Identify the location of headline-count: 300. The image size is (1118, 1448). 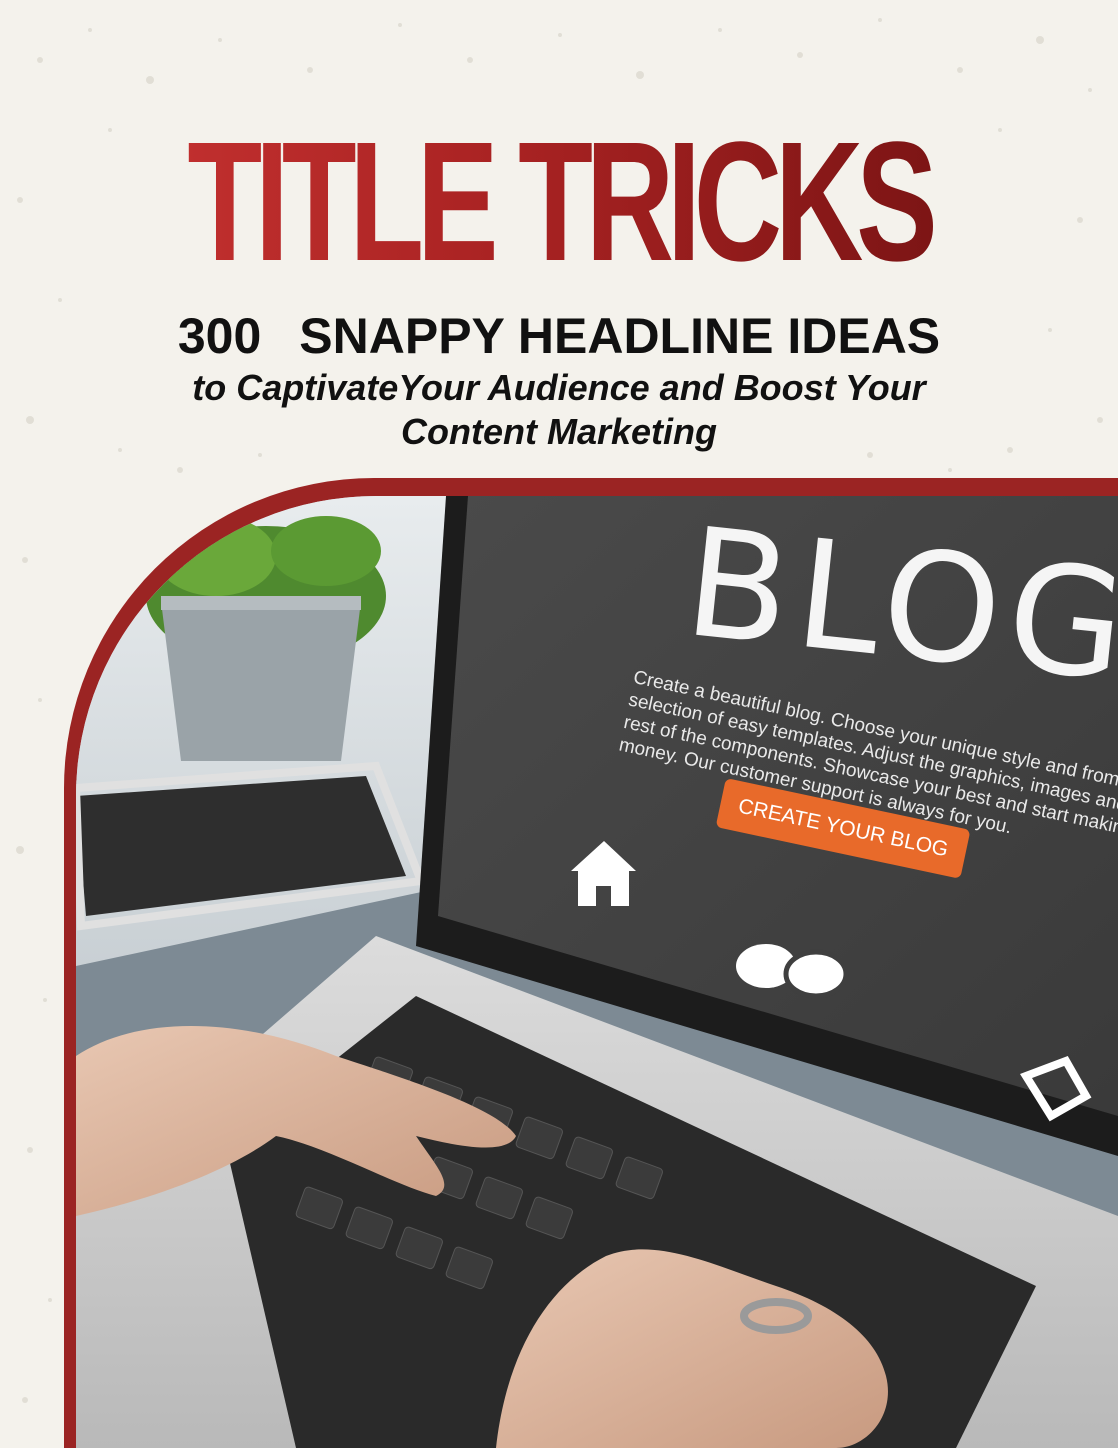
(219, 336).